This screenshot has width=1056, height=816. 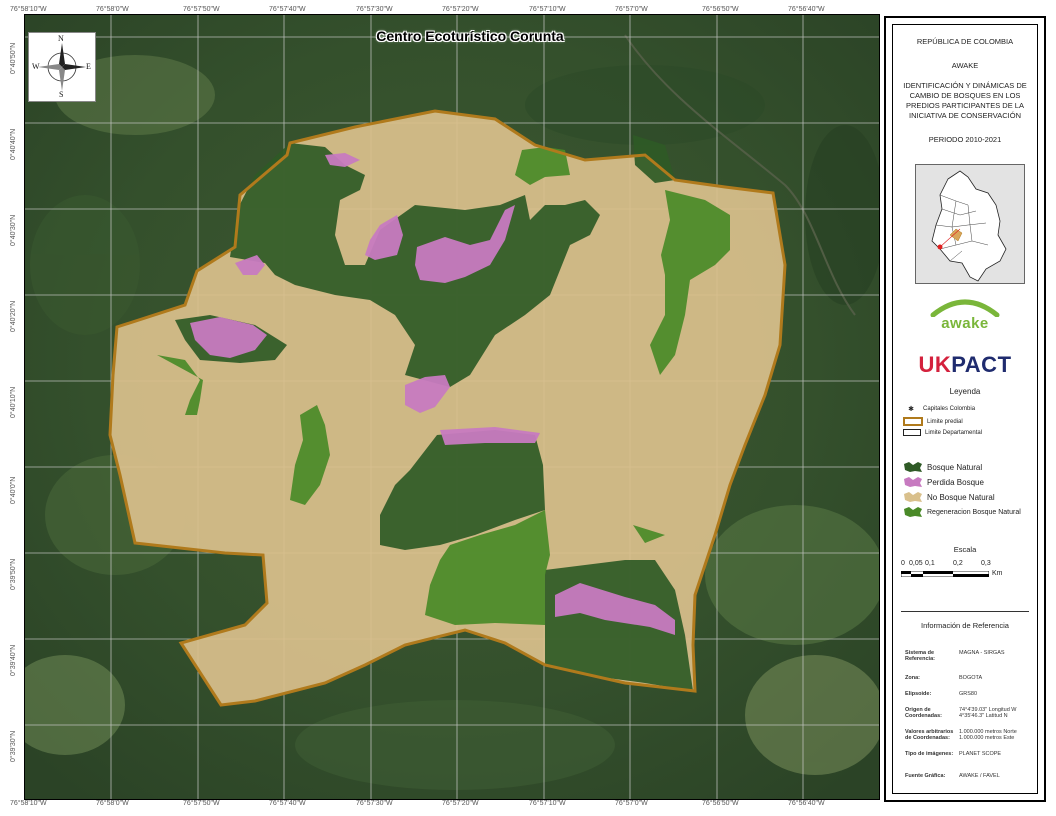 What do you see at coordinates (986, 563) in the screenshot?
I see `scale-tick: 0,3` at bounding box center [986, 563].